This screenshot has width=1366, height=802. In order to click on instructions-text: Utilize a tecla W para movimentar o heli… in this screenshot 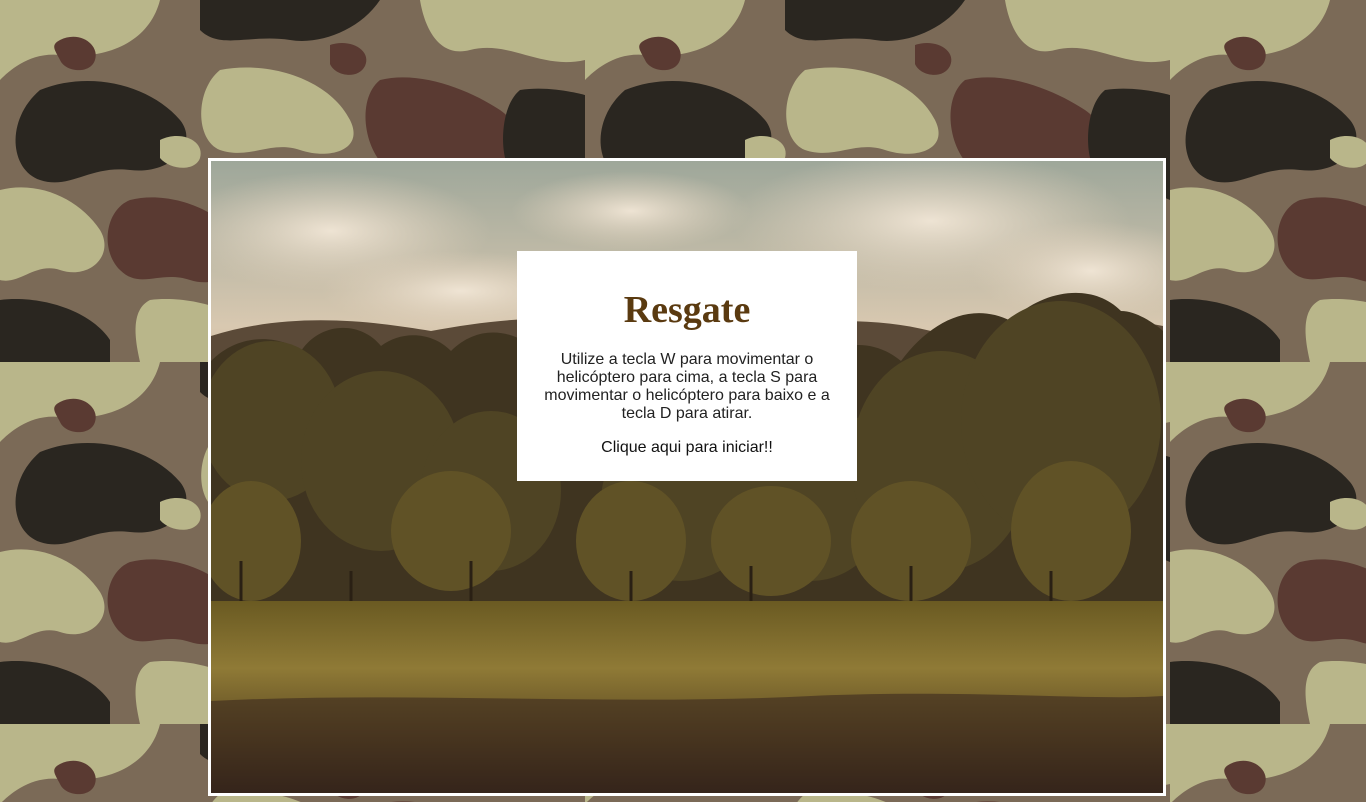, I will do `click(687, 386)`.